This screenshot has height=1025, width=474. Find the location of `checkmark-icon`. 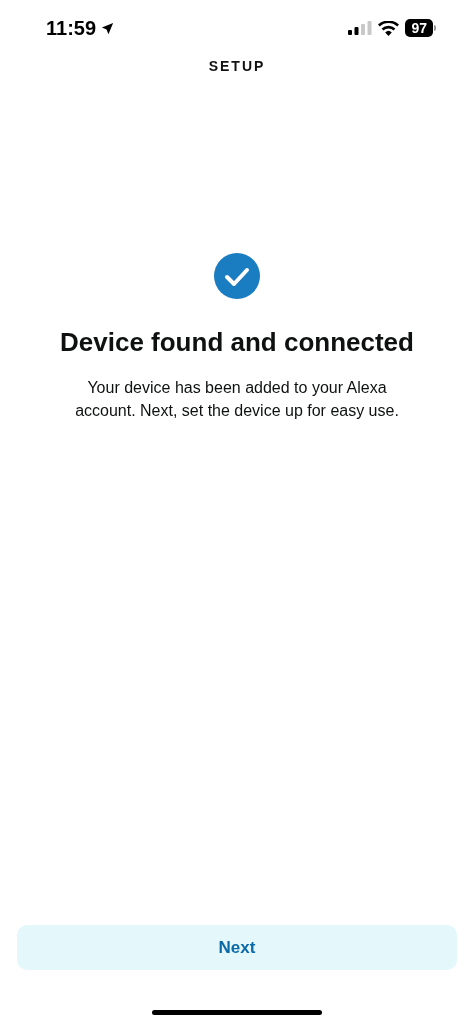

checkmark-icon is located at coordinates (237, 276).